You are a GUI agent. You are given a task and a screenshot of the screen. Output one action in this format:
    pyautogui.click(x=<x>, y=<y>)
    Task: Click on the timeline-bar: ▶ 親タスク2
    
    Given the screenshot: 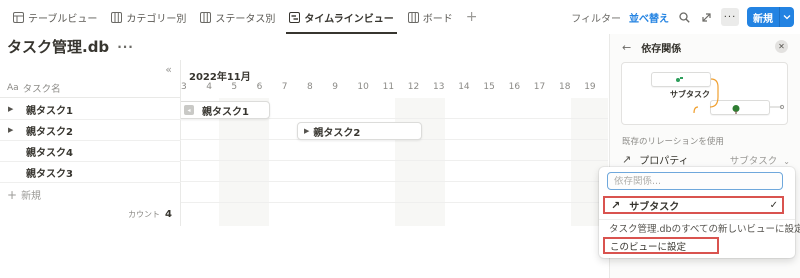 What is the action you would take?
    pyautogui.click(x=359, y=131)
    